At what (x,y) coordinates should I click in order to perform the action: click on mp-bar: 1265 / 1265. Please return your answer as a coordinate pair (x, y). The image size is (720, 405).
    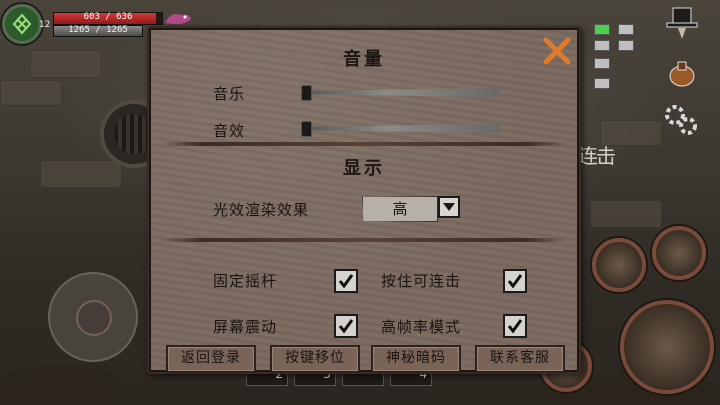
    Looking at the image, I should click on (98, 31).